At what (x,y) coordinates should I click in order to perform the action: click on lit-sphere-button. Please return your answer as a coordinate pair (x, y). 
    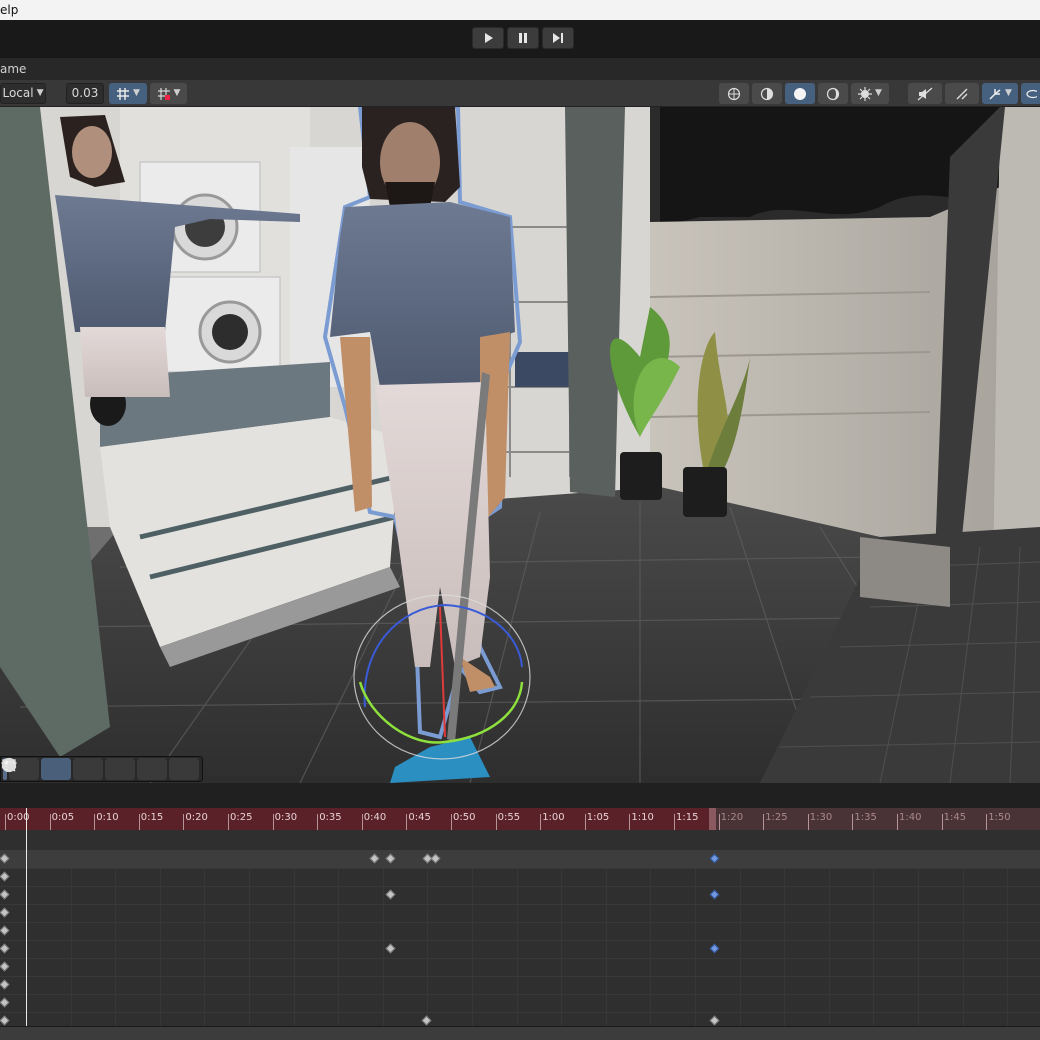
    Looking at the image, I should click on (833, 93).